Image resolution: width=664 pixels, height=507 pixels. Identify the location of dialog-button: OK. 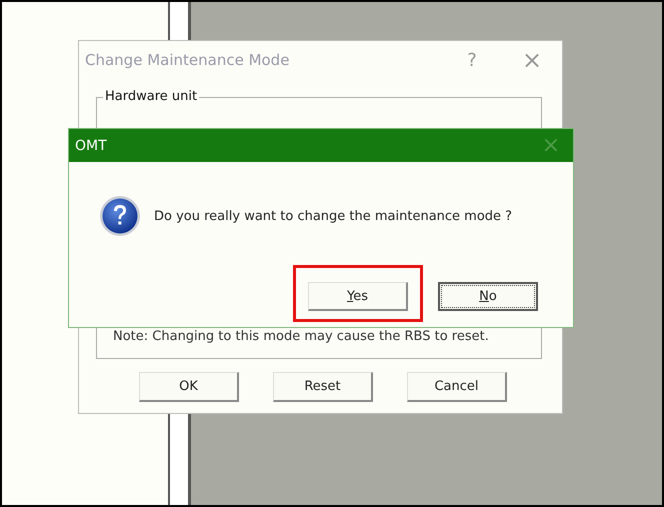
(189, 387).